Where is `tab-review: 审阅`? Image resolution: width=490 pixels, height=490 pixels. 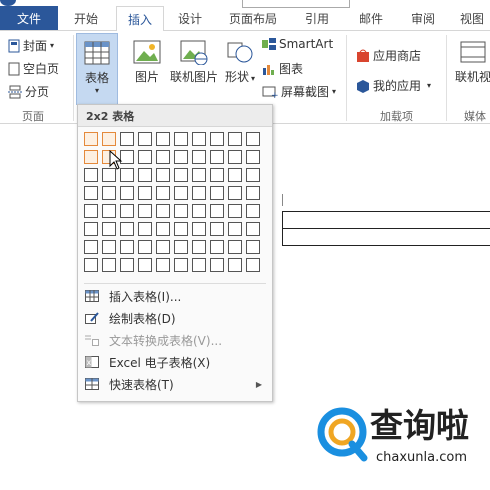
tab-review: 审阅 is located at coordinates (423, 18).